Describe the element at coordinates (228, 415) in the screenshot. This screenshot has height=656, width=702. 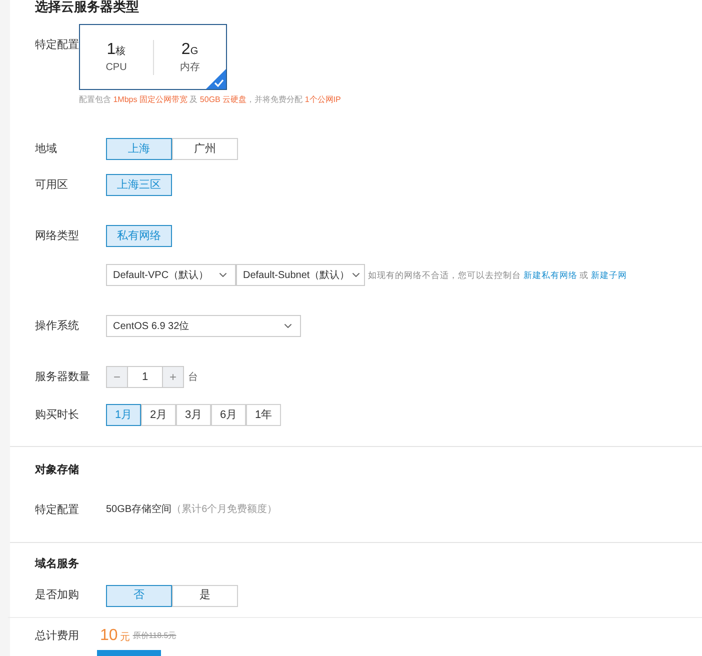
I see `option-button: 6月` at that location.